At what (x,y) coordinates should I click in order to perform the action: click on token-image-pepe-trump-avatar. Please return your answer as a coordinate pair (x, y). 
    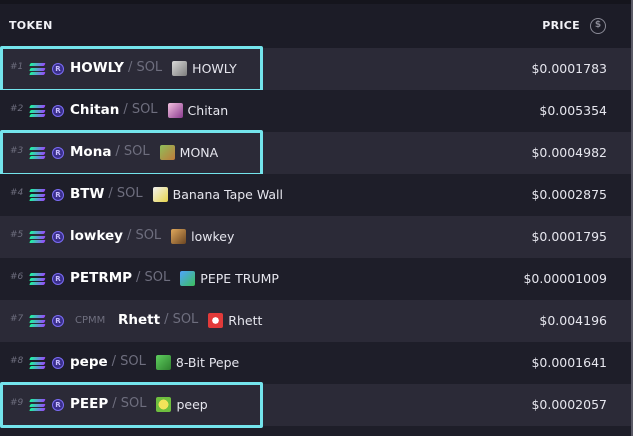
    Looking at the image, I should click on (188, 278).